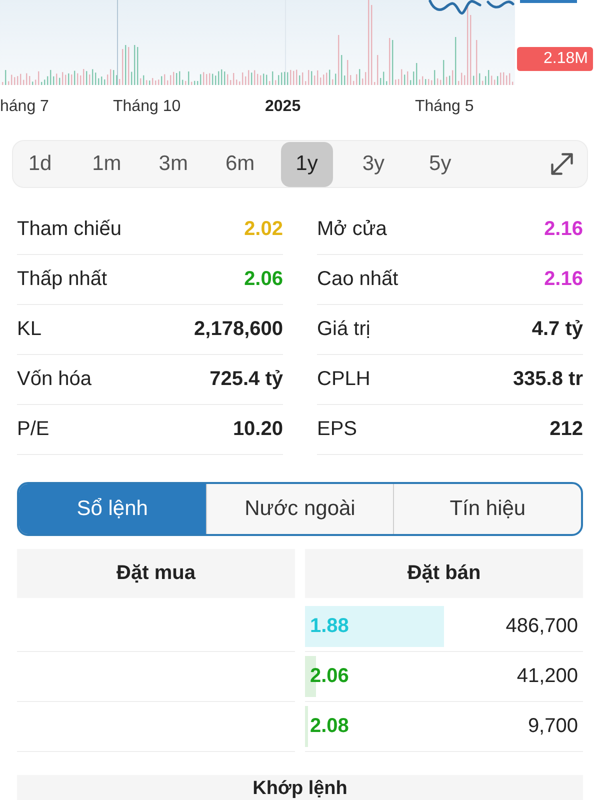  I want to click on tab: Nước ngoài, so click(300, 509).